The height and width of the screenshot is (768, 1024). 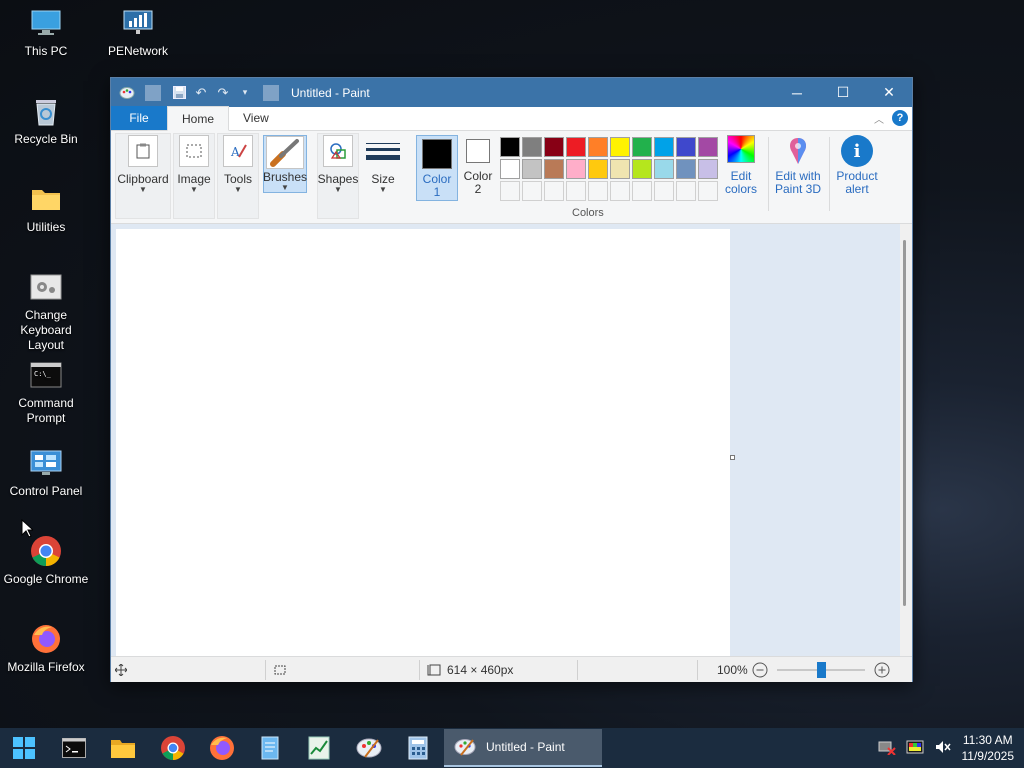 I want to click on clock: 11:30 AM 11/9/2025, so click(x=988, y=748).